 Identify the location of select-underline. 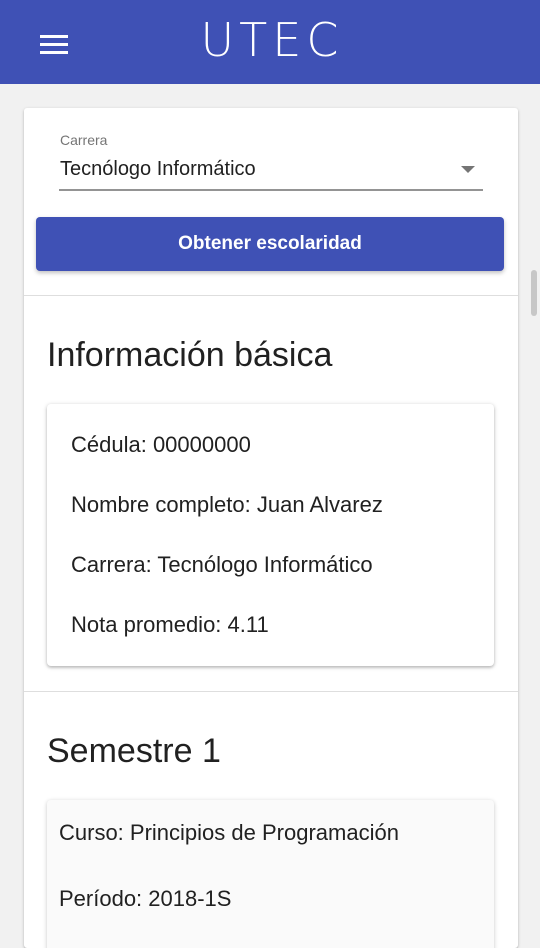
(271, 190).